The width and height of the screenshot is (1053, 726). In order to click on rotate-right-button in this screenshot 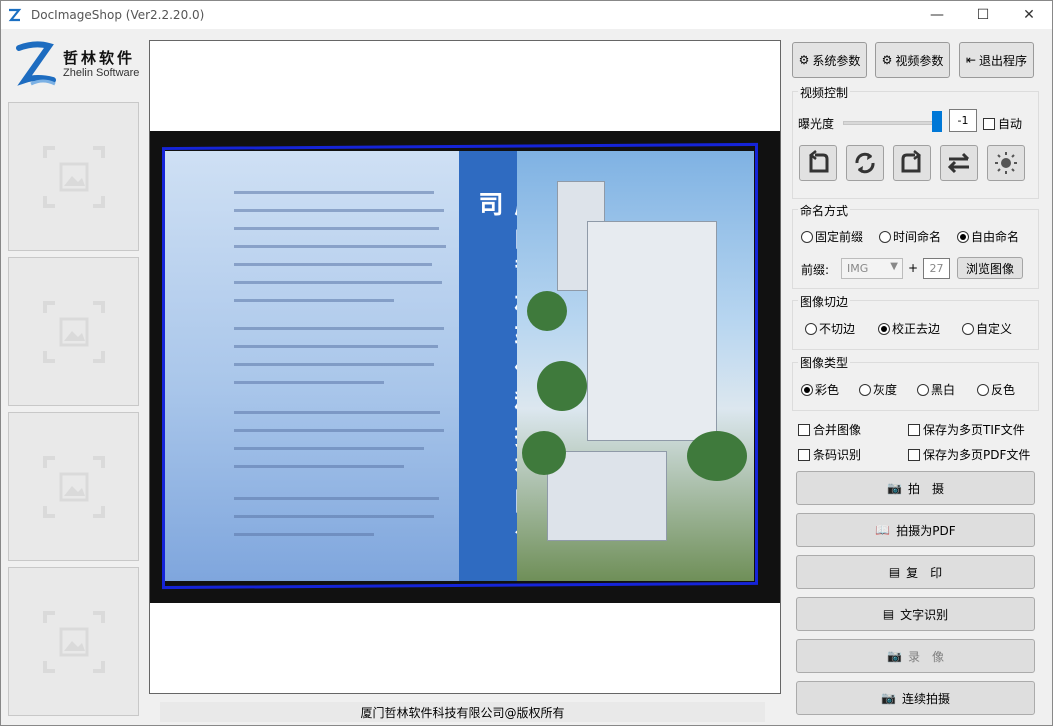, I will do `click(912, 163)`.